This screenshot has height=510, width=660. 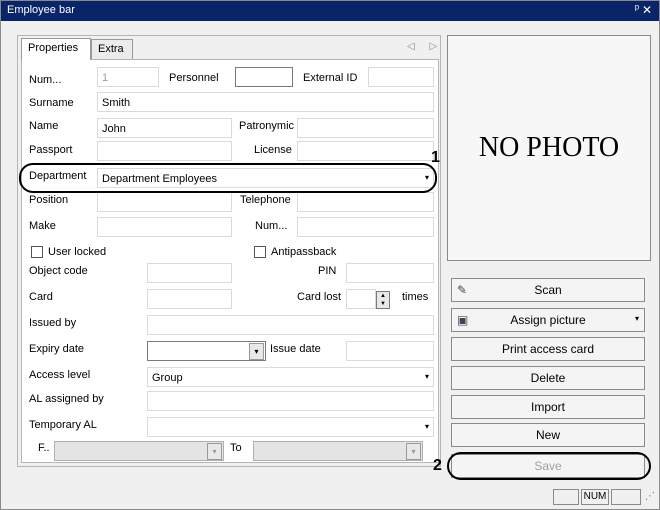 I want to click on personnel-label: Personnel, so click(x=194, y=78).